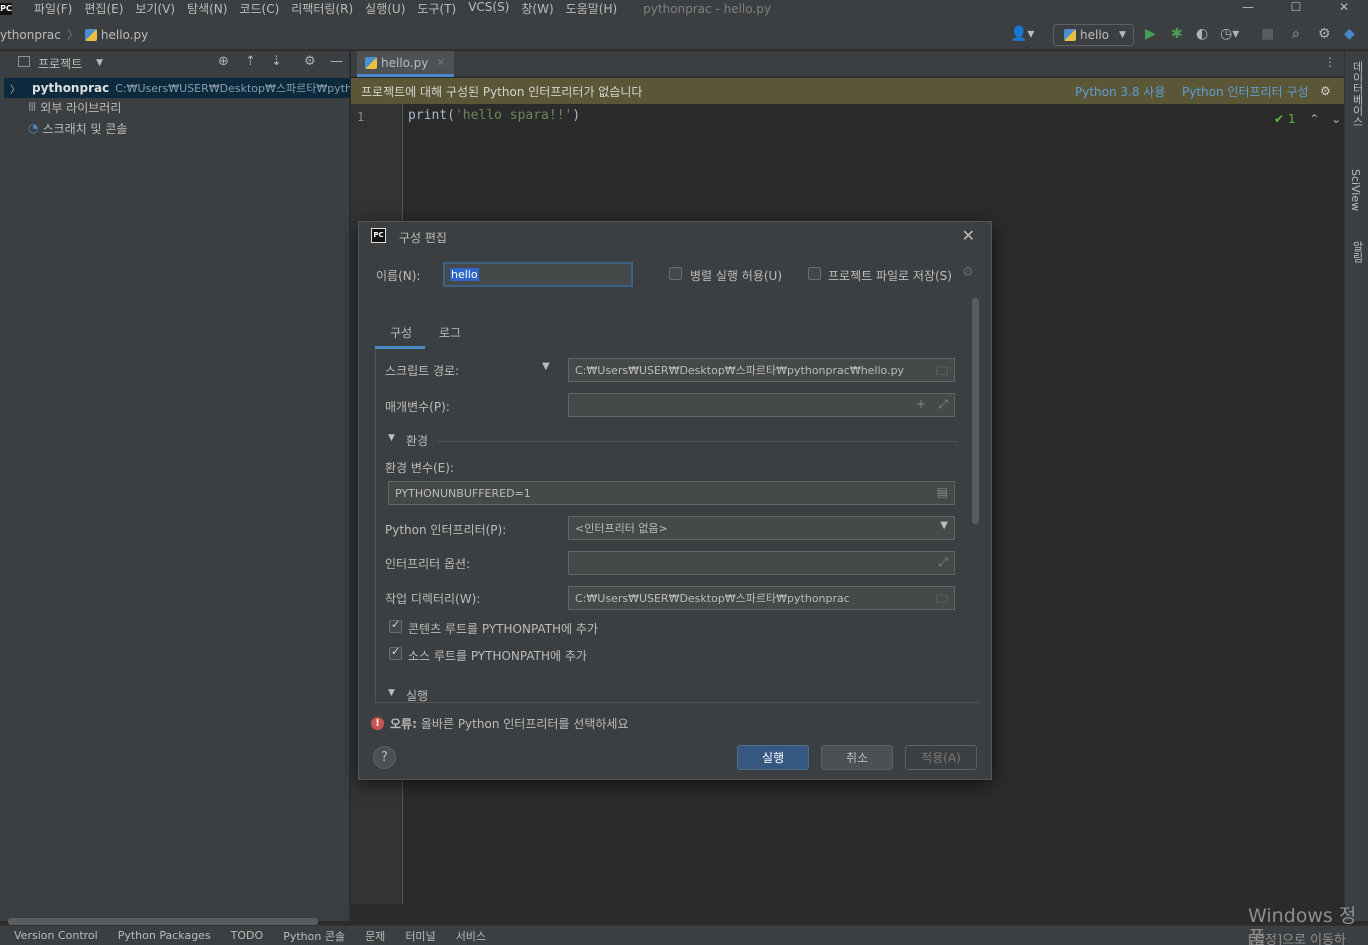  What do you see at coordinates (1307, 119) in the screenshot?
I see `inspection-widget: ✔ 1 ⌃ ⌄` at bounding box center [1307, 119].